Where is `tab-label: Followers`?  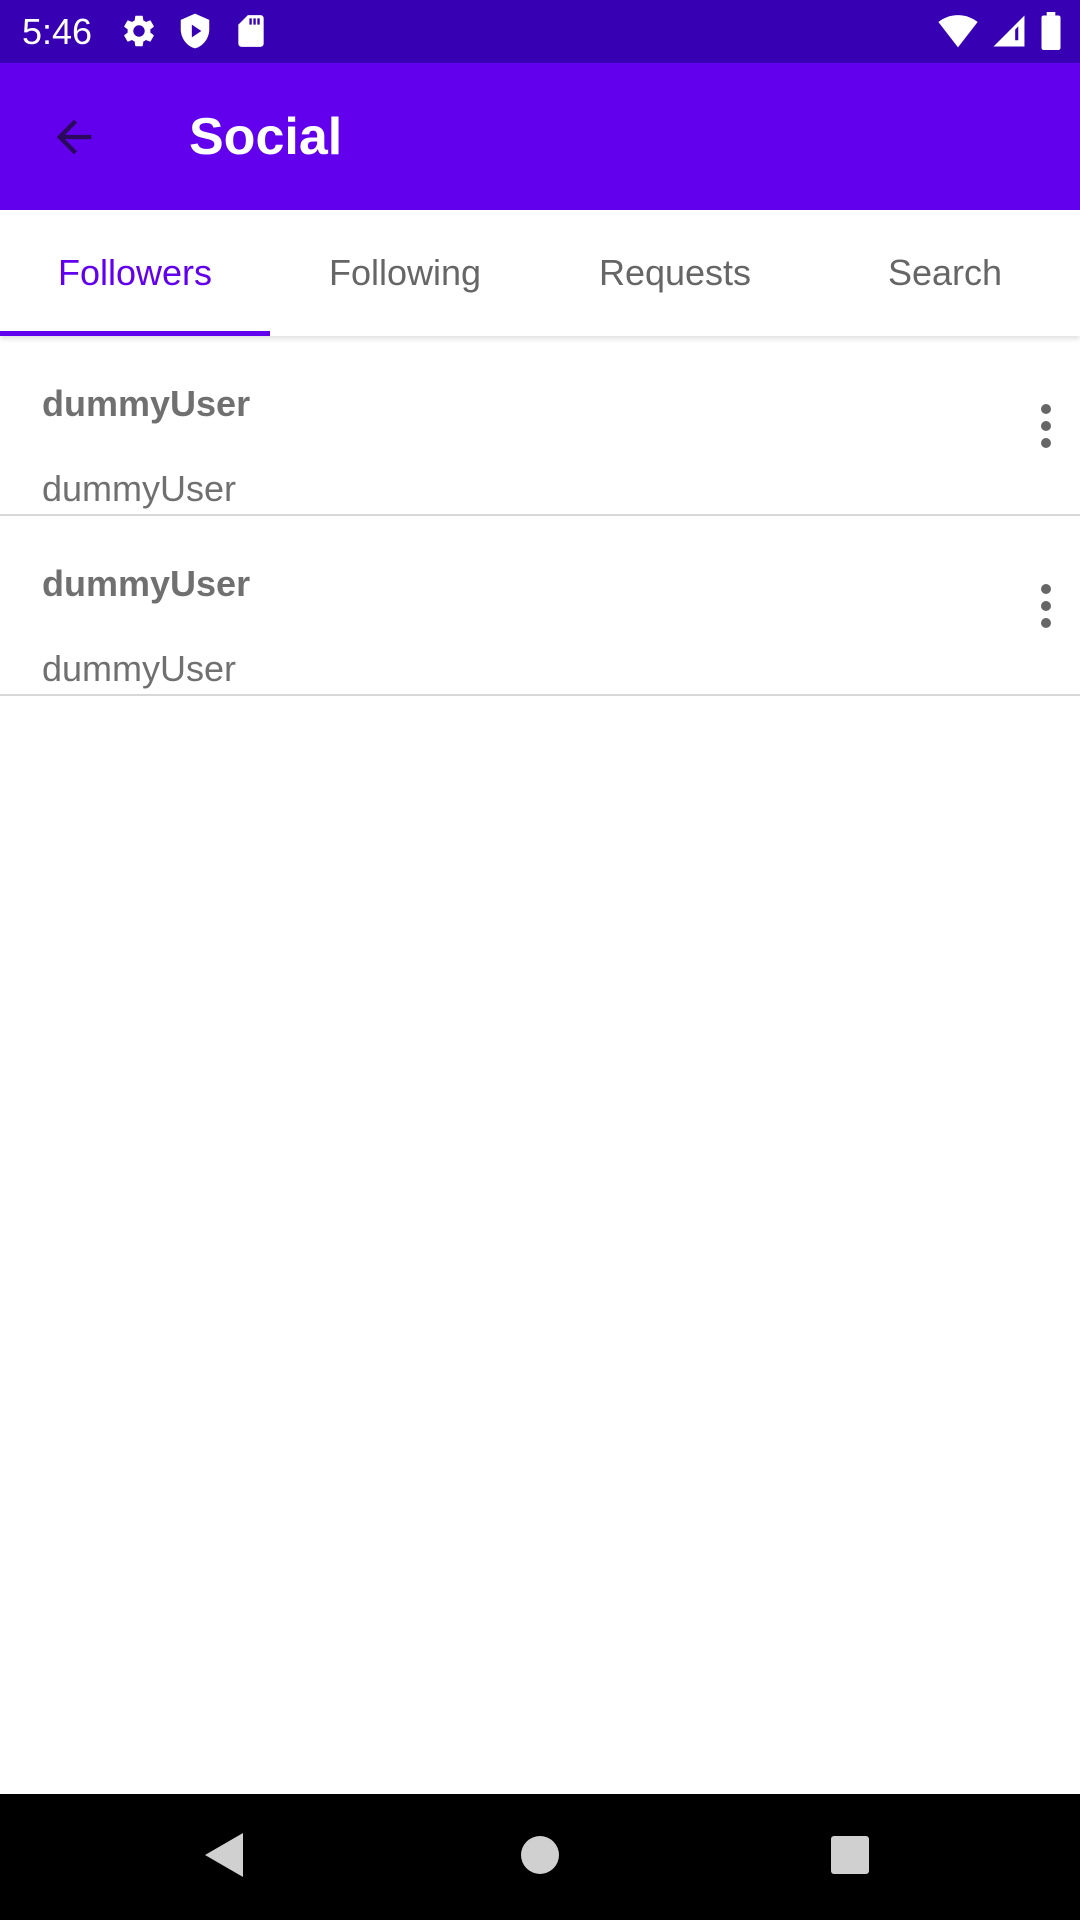
tab-label: Followers is located at coordinates (135, 272).